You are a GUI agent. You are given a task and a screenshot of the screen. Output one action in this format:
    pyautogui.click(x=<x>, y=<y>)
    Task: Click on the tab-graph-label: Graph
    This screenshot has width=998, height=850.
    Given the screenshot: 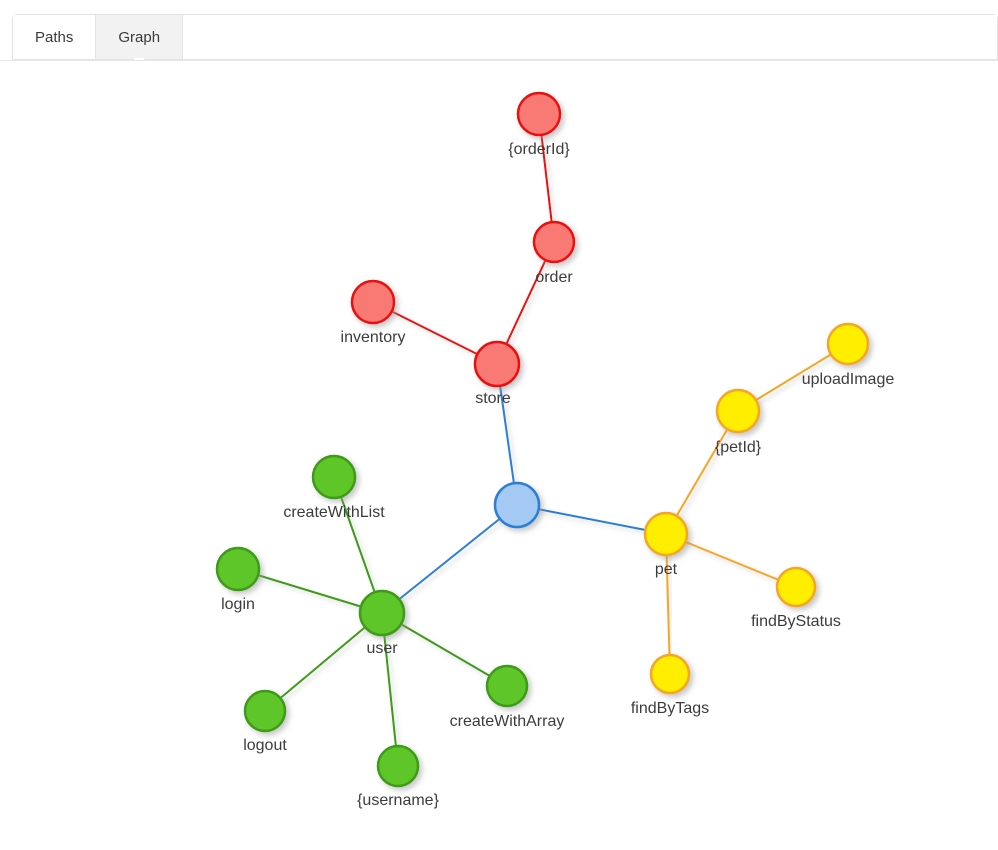 What is the action you would take?
    pyautogui.click(x=139, y=37)
    